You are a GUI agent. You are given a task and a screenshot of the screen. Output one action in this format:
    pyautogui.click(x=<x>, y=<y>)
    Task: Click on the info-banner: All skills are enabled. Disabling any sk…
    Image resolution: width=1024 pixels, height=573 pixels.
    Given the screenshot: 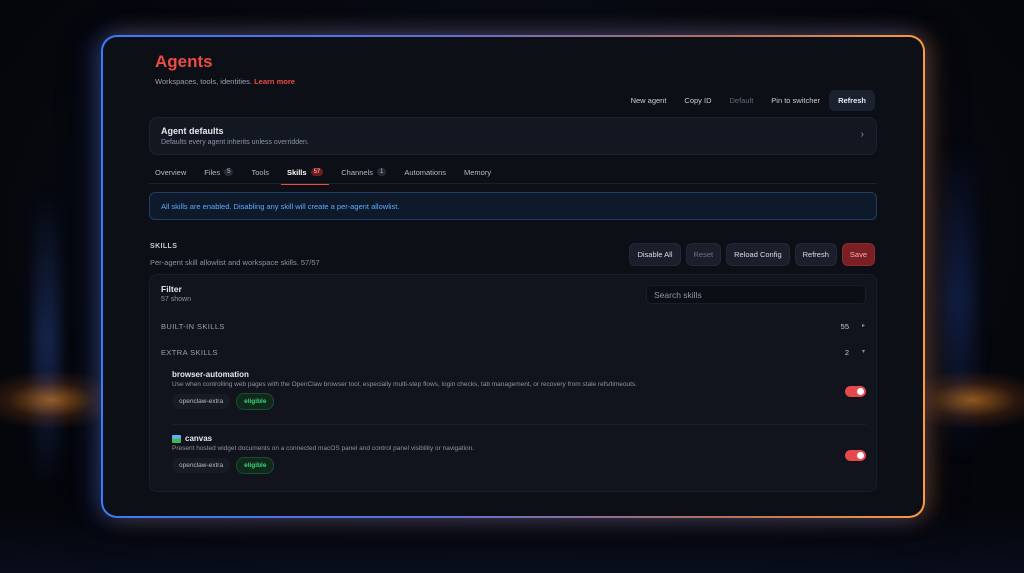 What is the action you would take?
    pyautogui.click(x=513, y=206)
    